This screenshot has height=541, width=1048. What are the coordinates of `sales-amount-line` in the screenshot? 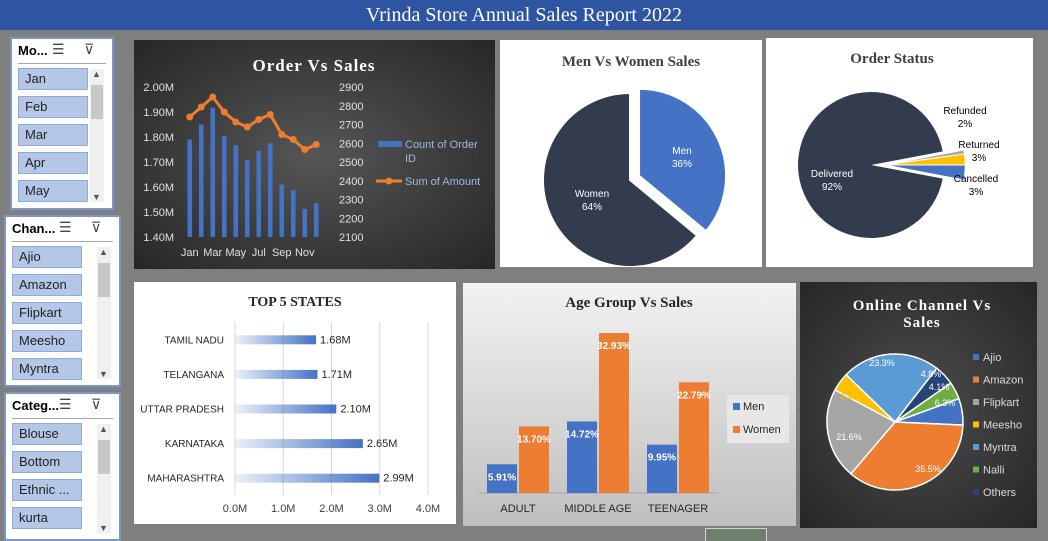 It's located at (252, 123).